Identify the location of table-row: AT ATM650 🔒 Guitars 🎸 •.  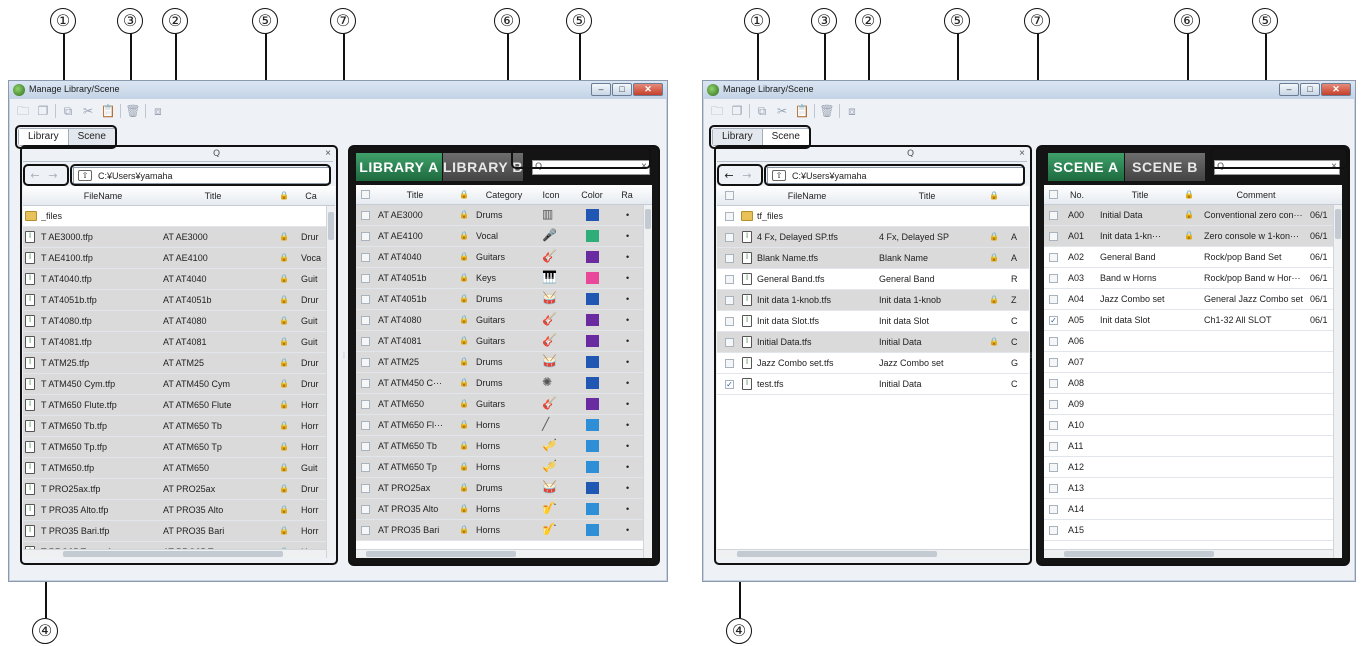
(504, 404).